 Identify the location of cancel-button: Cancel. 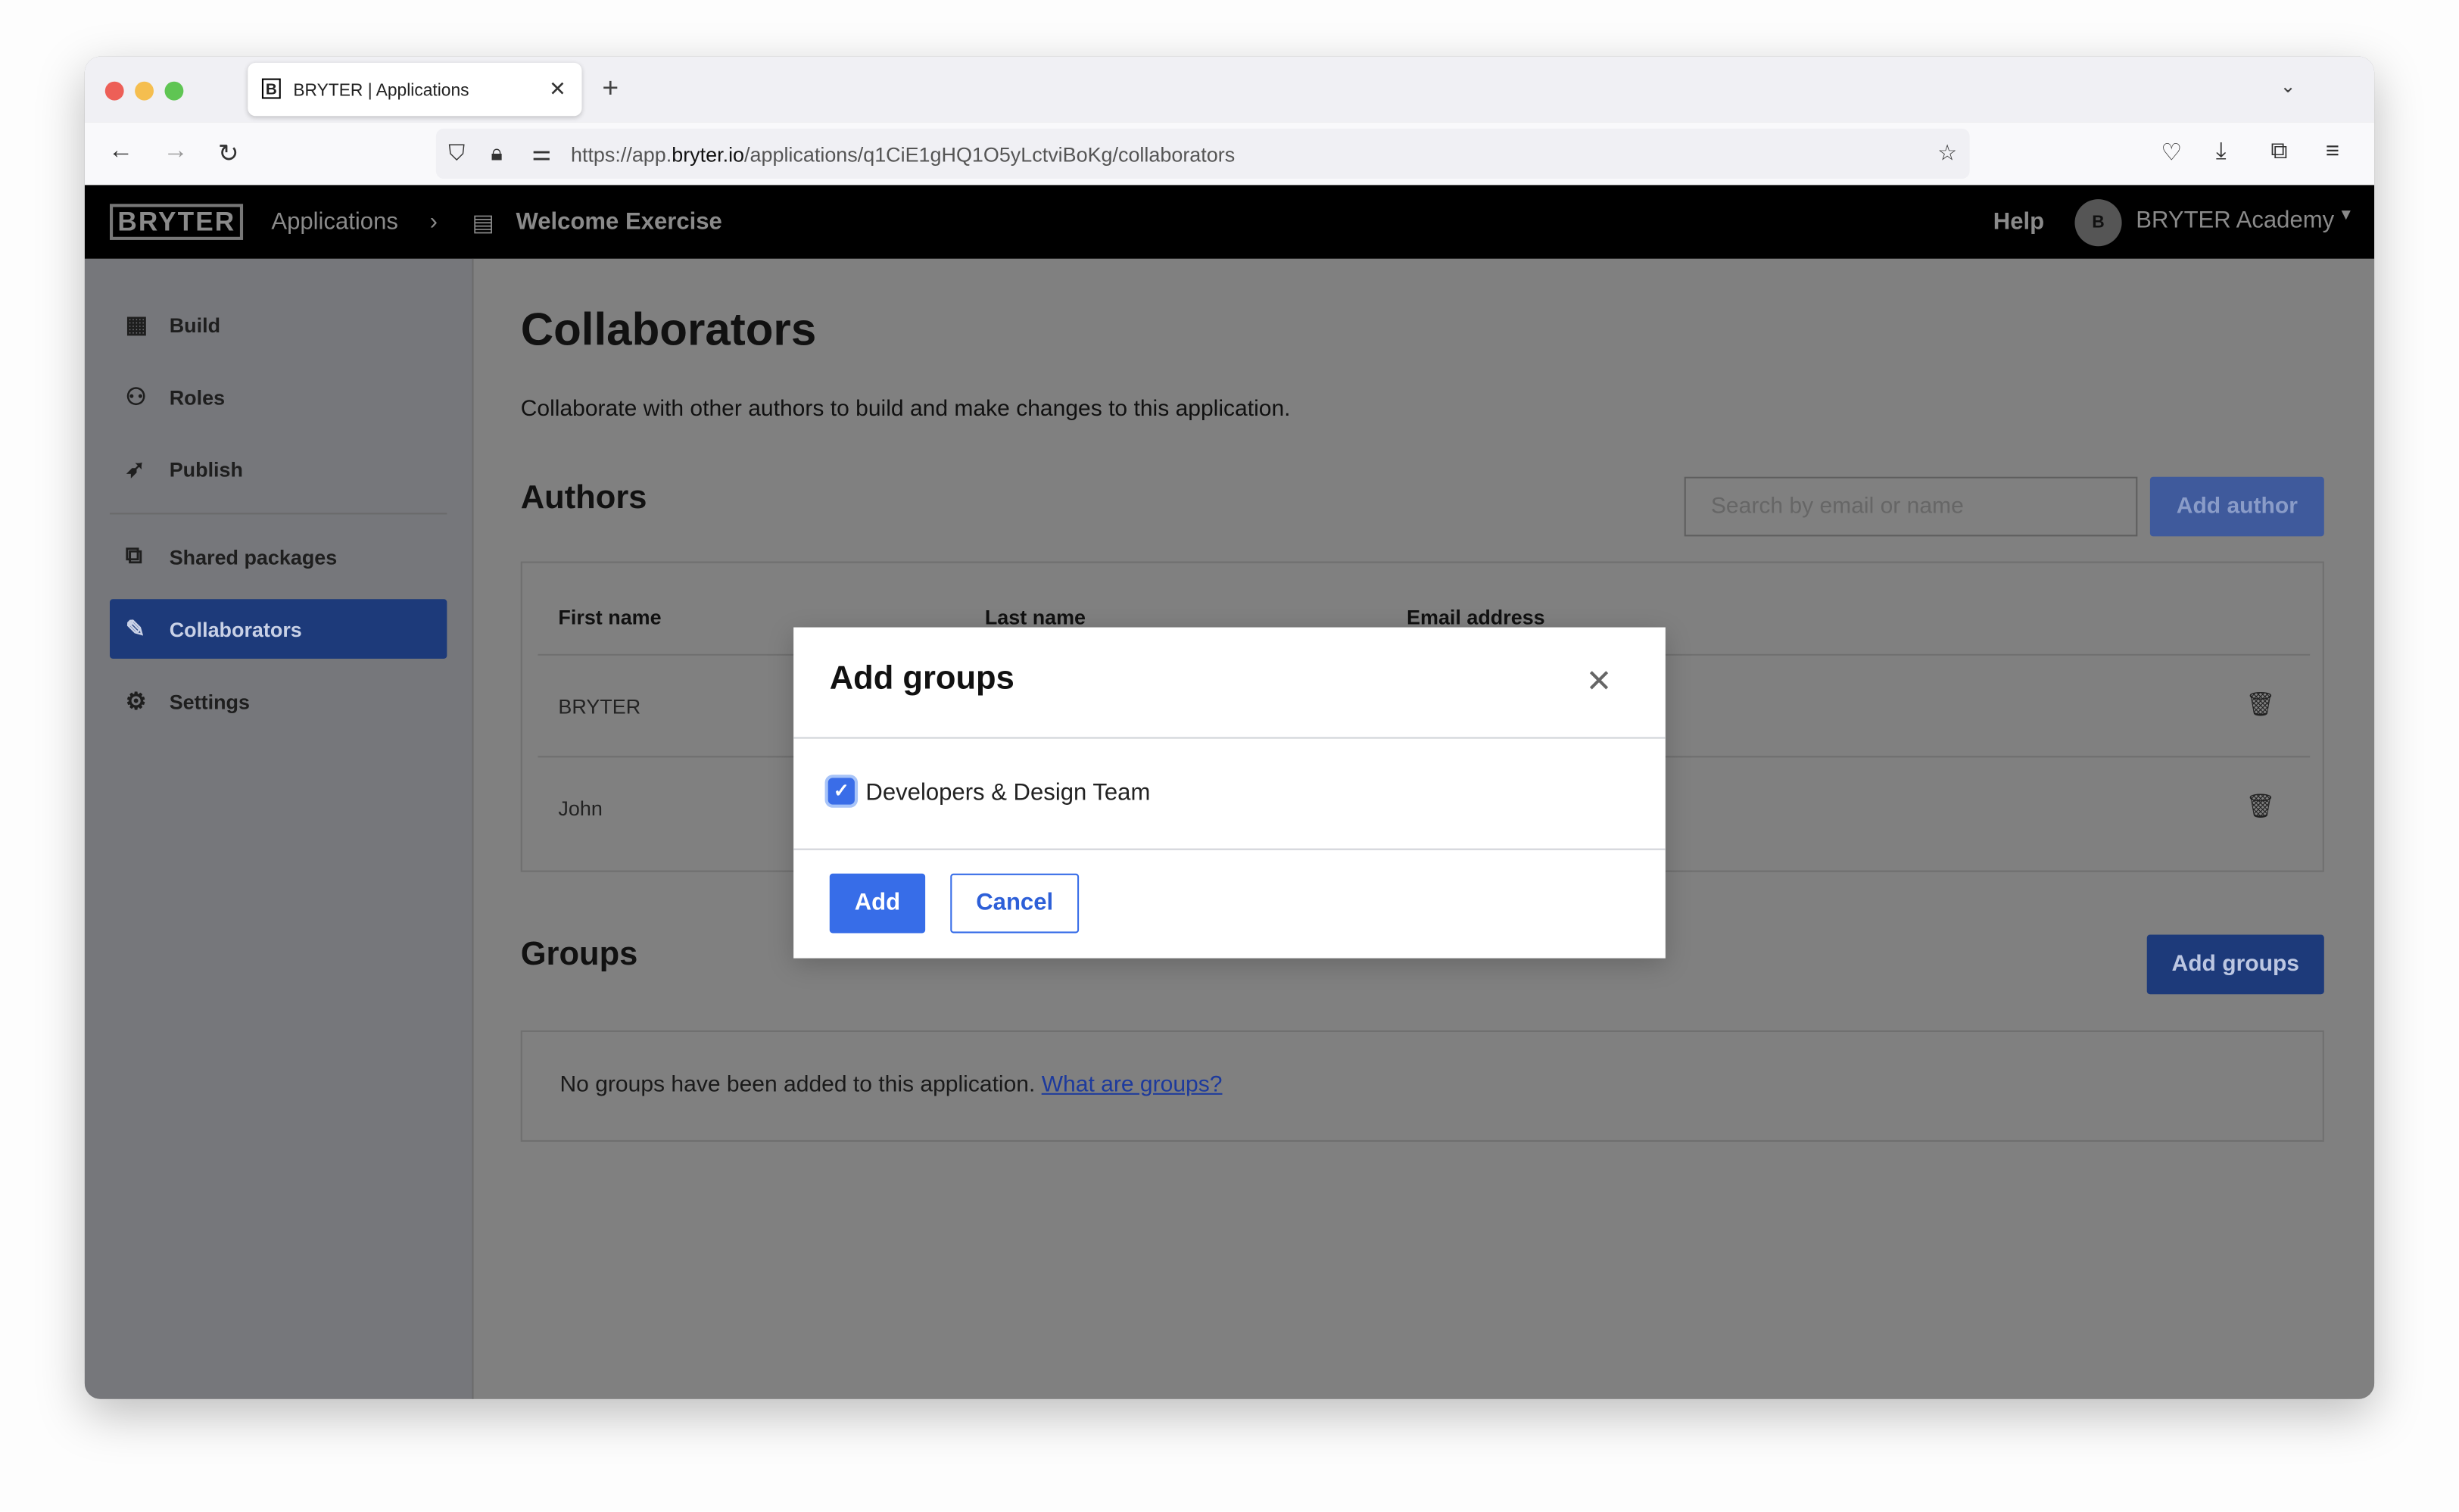
(1015, 903).